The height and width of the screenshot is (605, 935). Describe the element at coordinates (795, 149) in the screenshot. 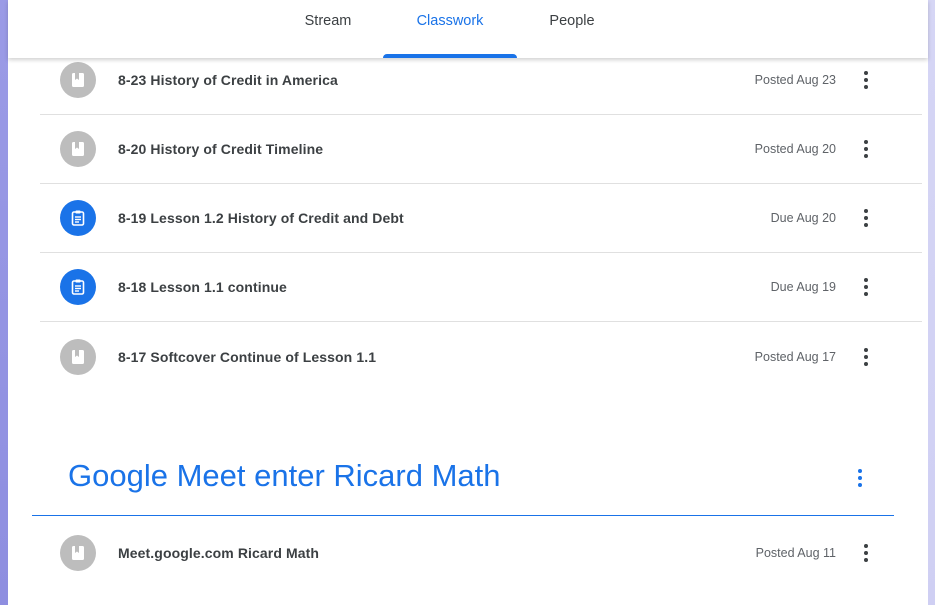

I see `item-date: Posted Aug 20` at that location.